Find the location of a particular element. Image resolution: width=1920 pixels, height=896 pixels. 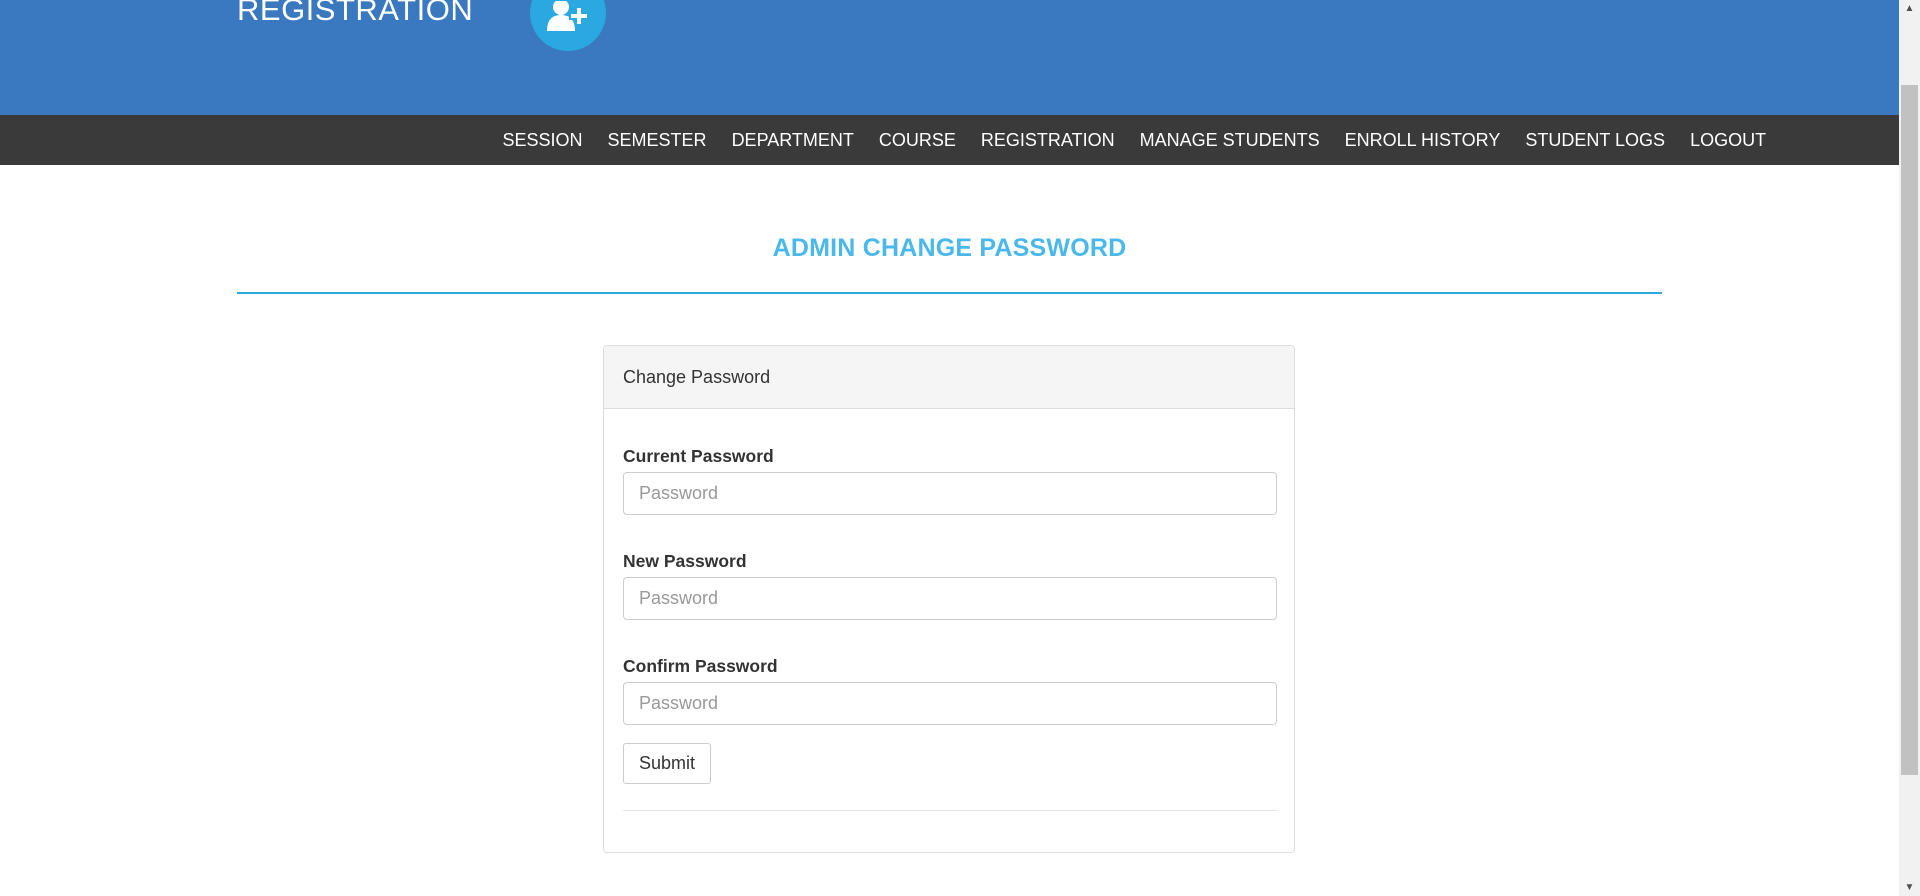

current-password-input is located at coordinates (950, 493).